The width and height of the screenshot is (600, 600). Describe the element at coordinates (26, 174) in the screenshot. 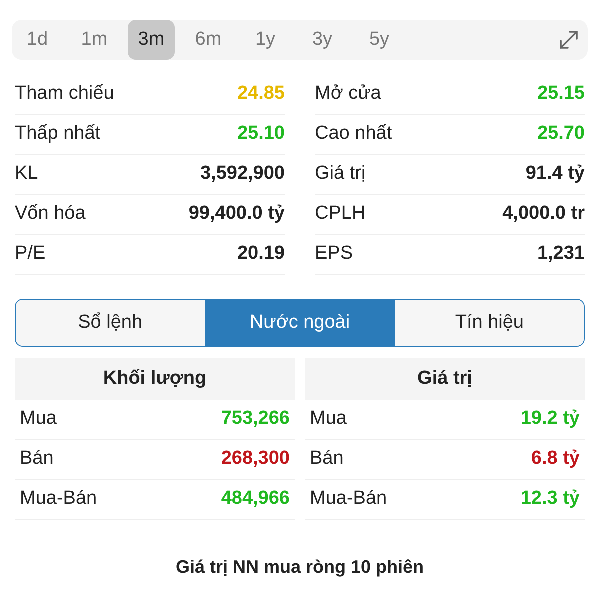

I see `stat-label: KL` at that location.